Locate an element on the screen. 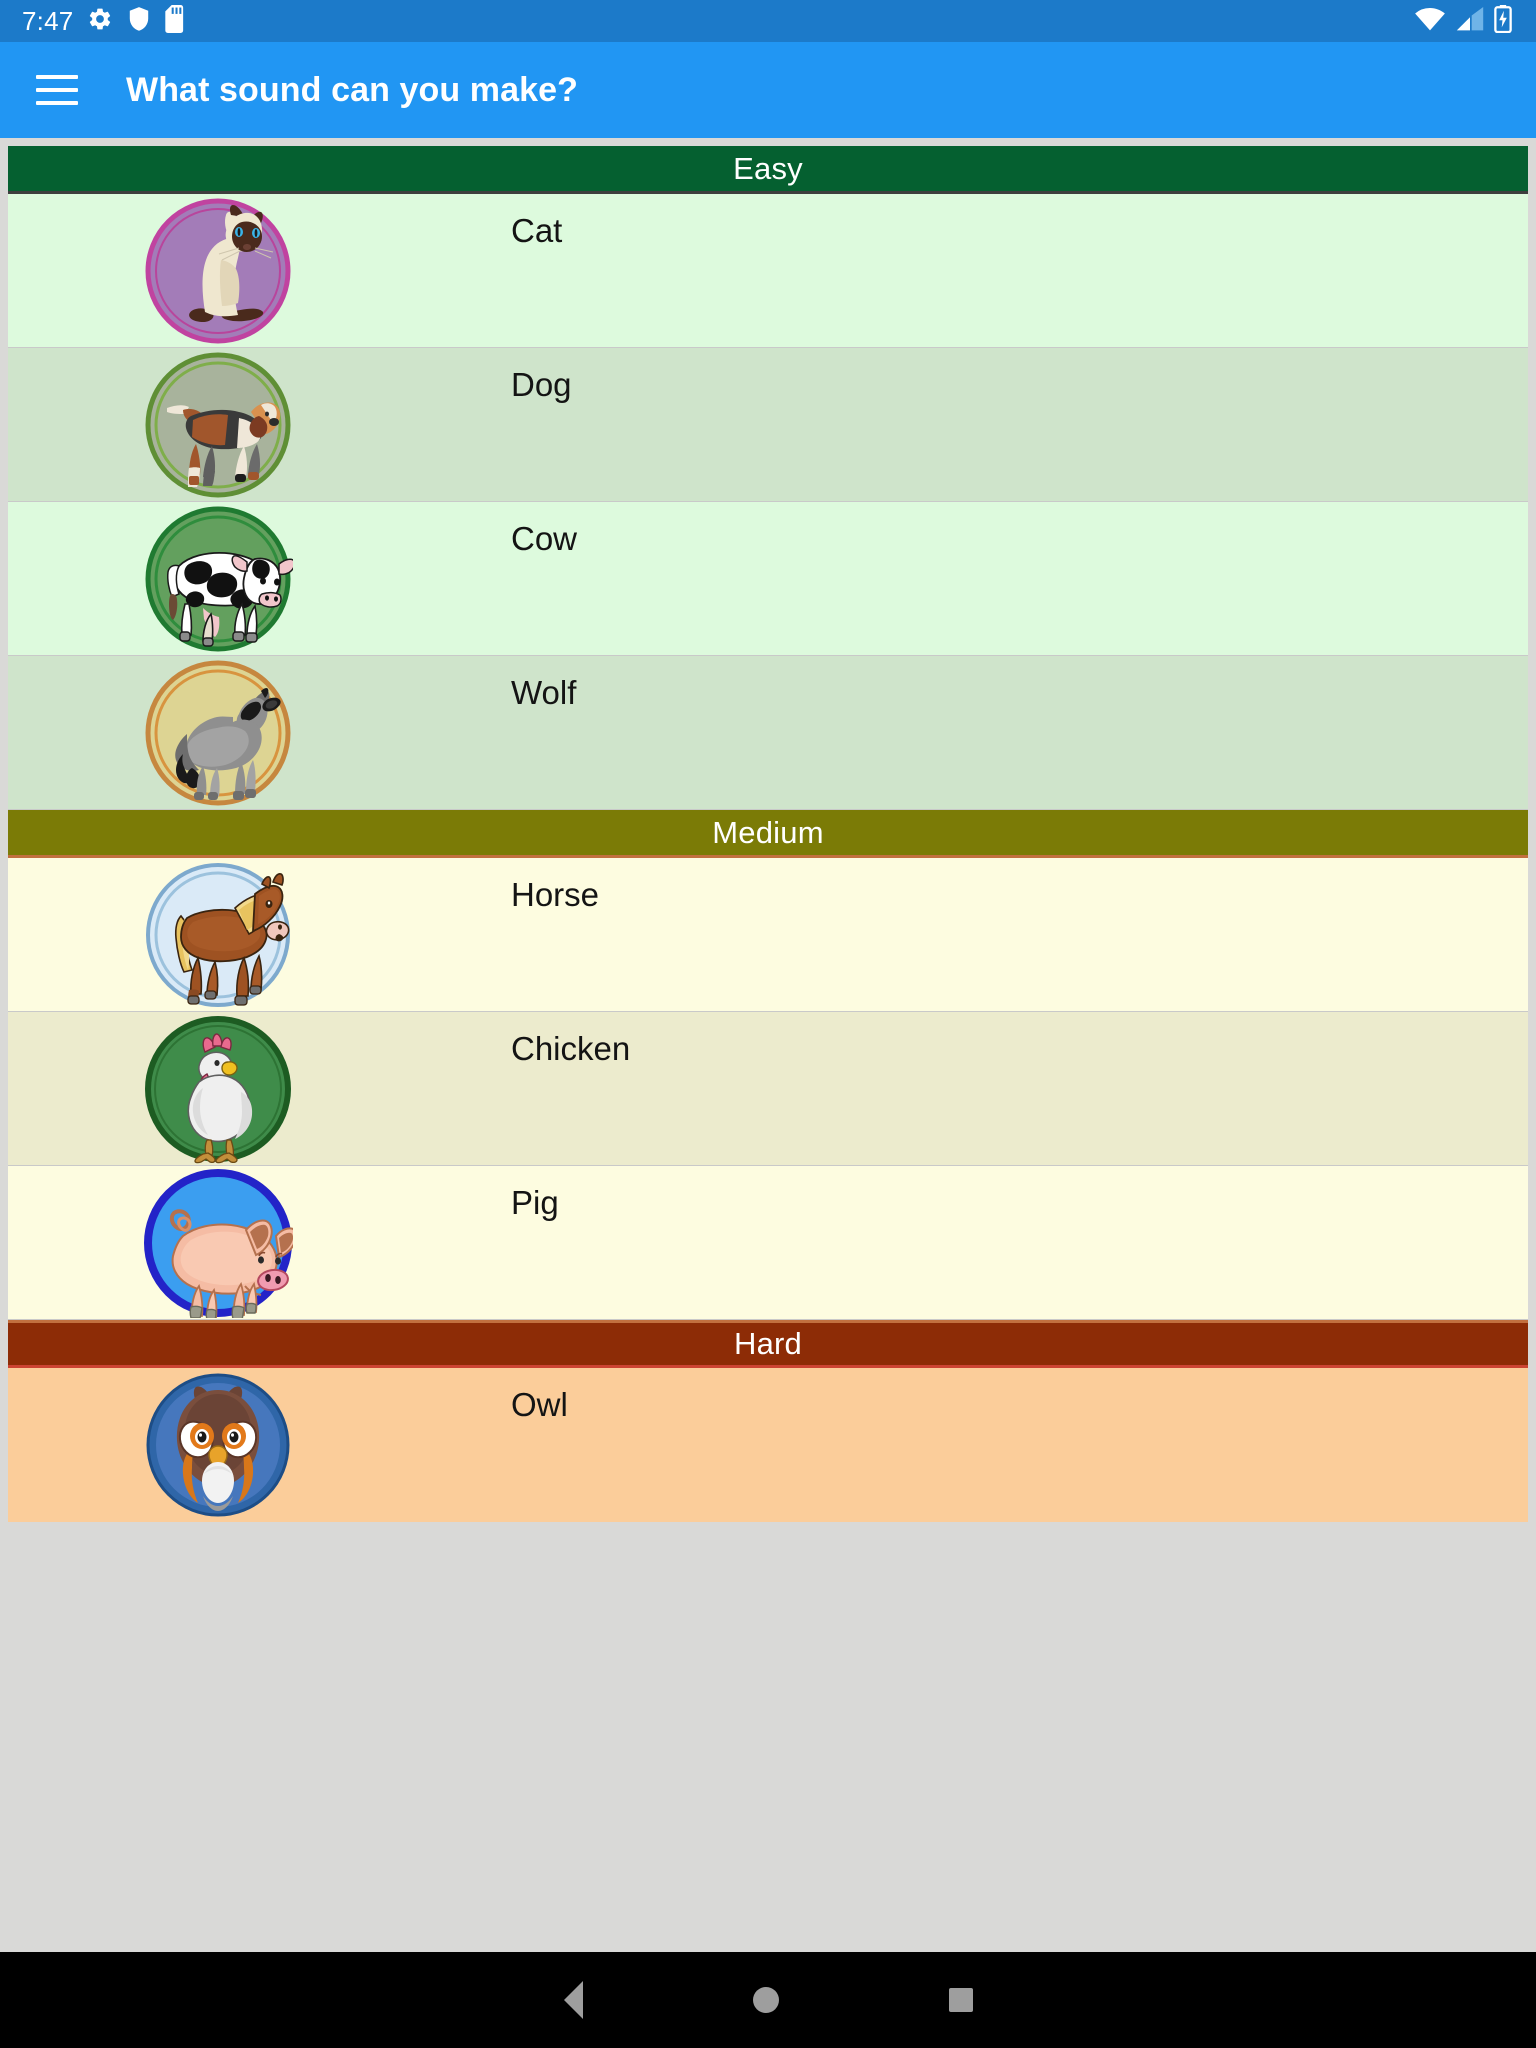 The image size is (1536, 2048). list-item-label: Horse is located at coordinates (555, 894).